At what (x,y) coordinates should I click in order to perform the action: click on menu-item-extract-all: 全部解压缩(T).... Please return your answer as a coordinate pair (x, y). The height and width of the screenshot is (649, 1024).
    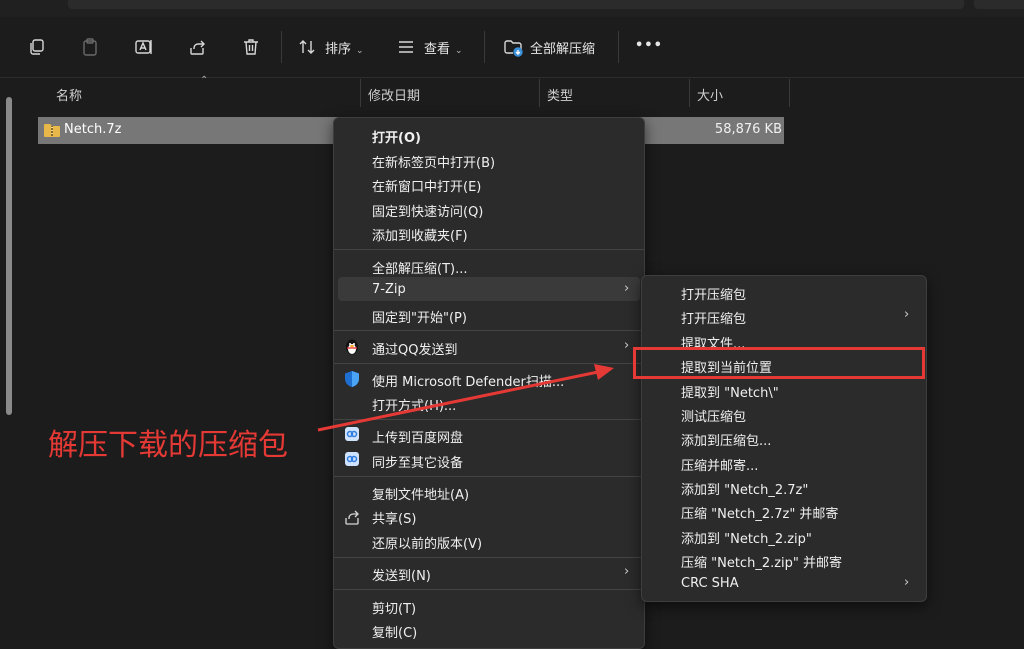
    Looking at the image, I should click on (419, 267).